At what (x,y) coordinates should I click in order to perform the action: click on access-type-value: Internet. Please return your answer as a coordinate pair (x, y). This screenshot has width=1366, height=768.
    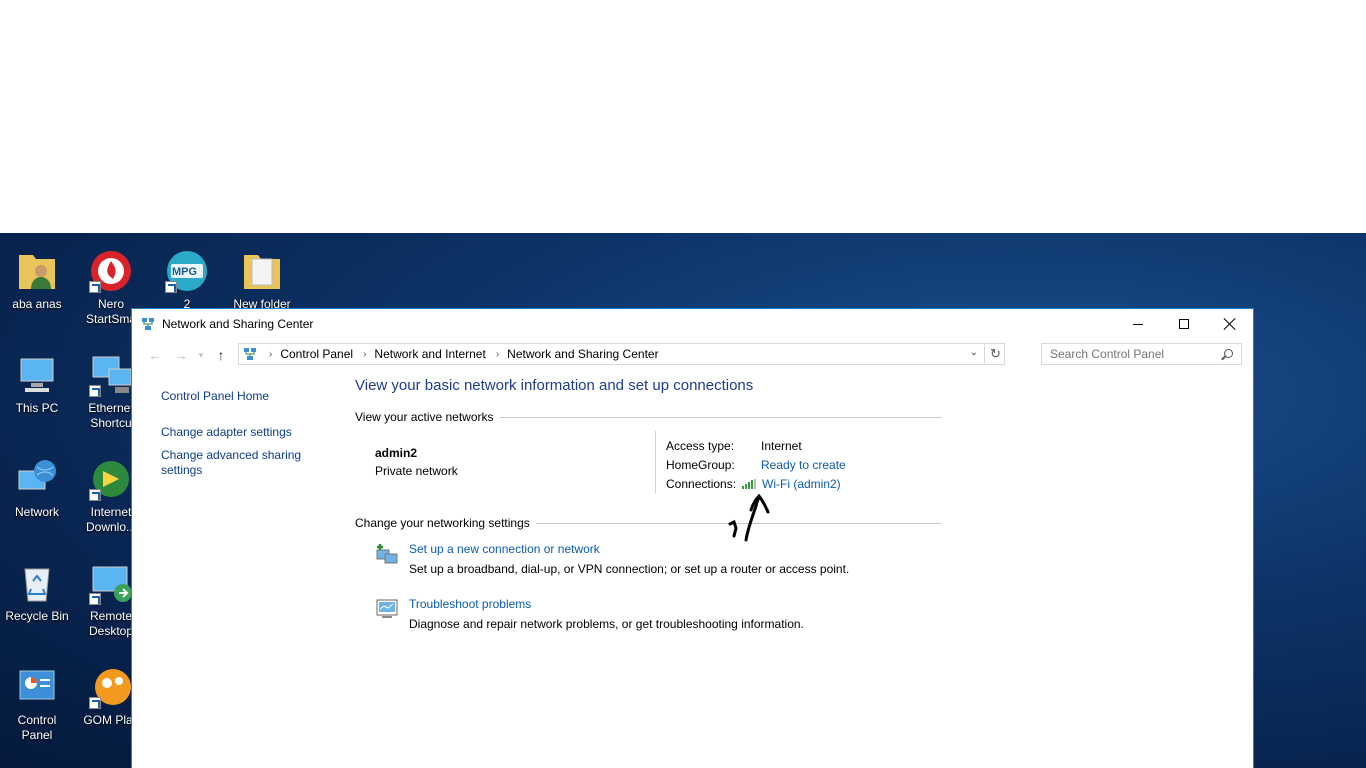
    Looking at the image, I should click on (781, 445).